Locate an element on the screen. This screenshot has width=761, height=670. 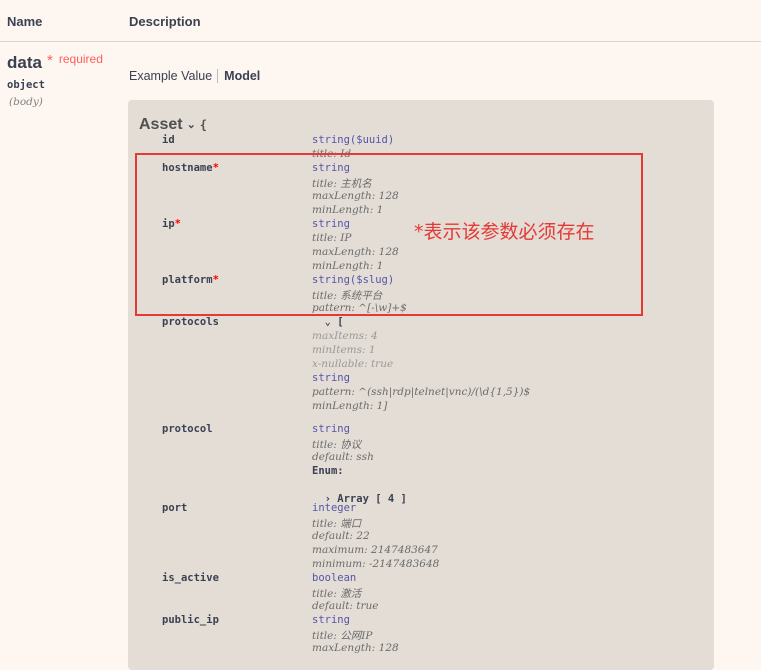
property-name: is_active is located at coordinates (190, 578).